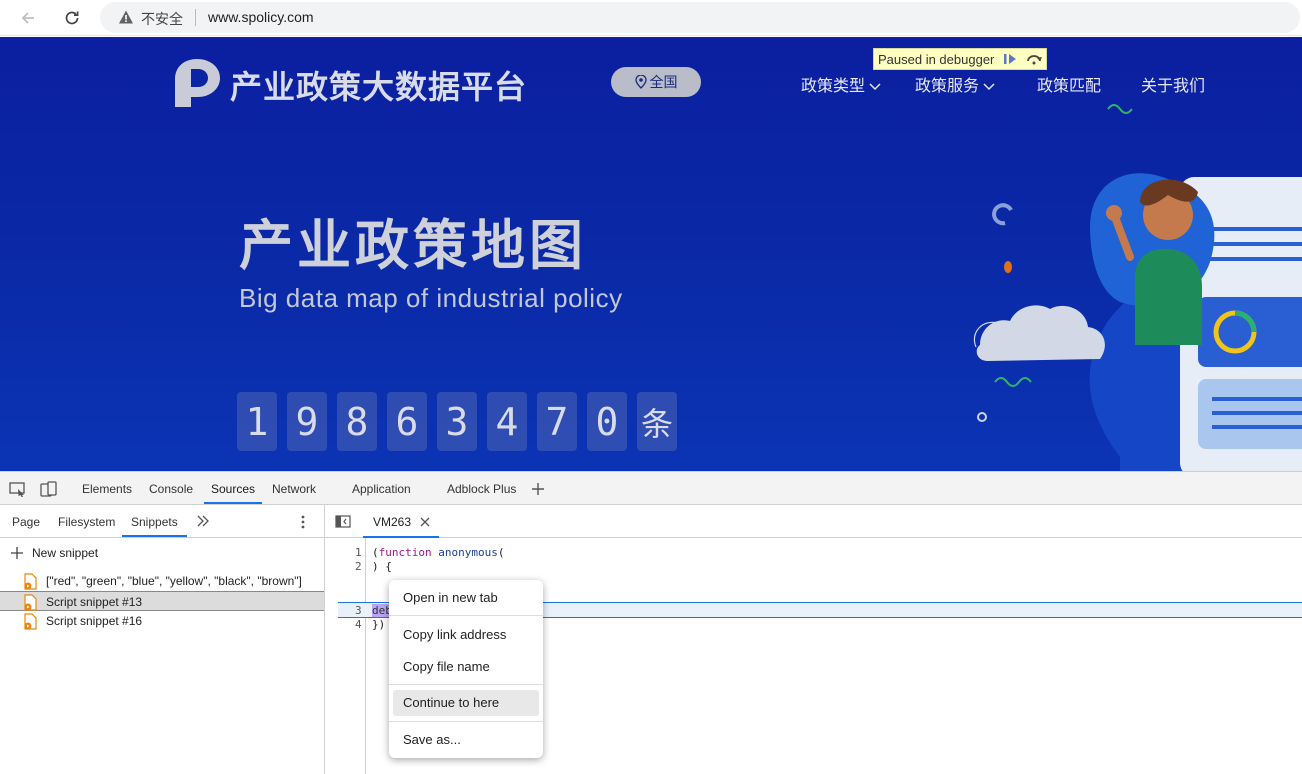  What do you see at coordinates (947, 86) in the screenshot?
I see `nav-label: 政策服务` at bounding box center [947, 86].